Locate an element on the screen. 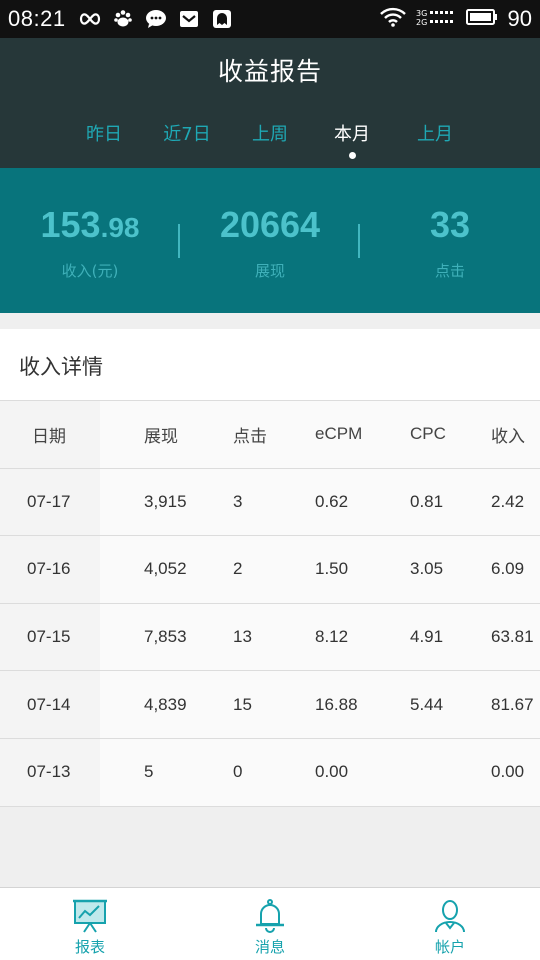 Image resolution: width=540 pixels, height=960 pixels. tab-last-week: 上周 is located at coordinates (270, 133).